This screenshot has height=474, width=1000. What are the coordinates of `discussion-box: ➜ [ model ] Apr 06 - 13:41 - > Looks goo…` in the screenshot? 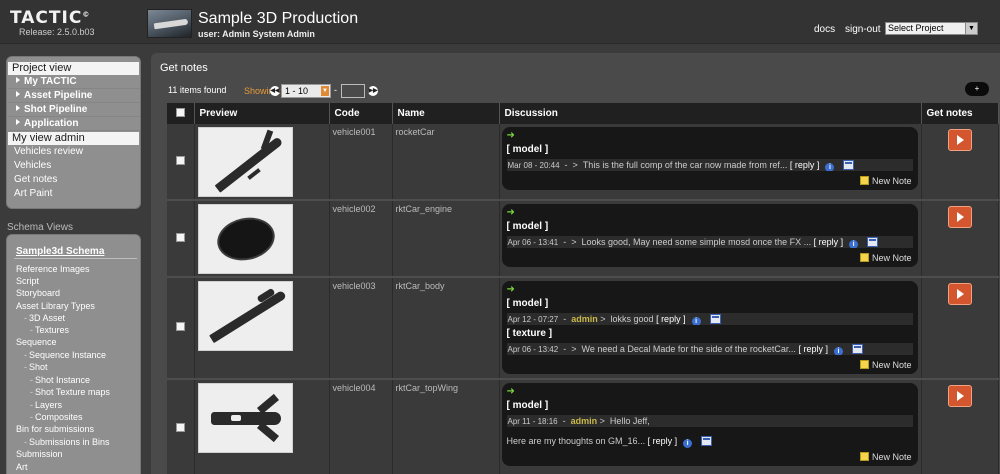 It's located at (709, 235).